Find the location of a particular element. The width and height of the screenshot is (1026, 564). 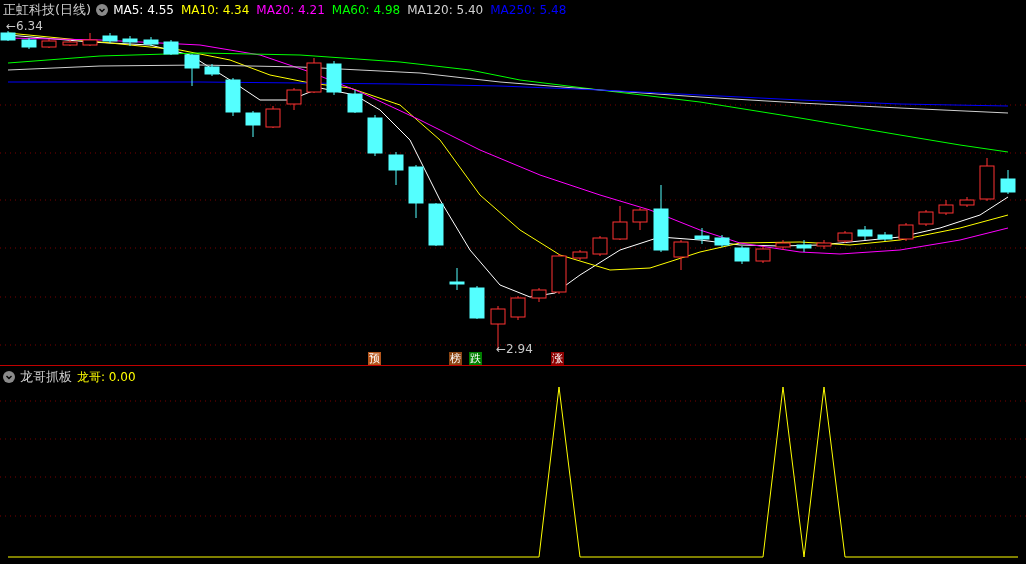

chart-title: 正虹科技(日线) is located at coordinates (47, 9).